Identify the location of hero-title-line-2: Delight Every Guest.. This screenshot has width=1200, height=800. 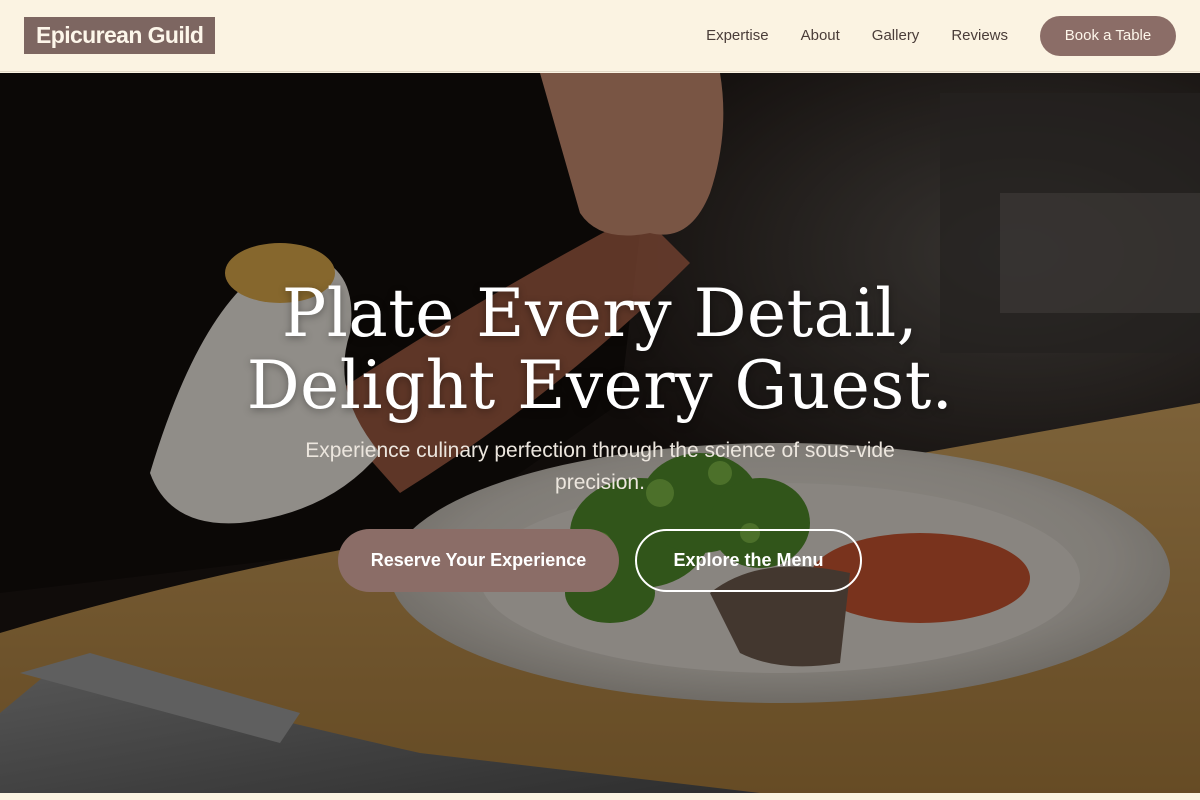
(600, 385).